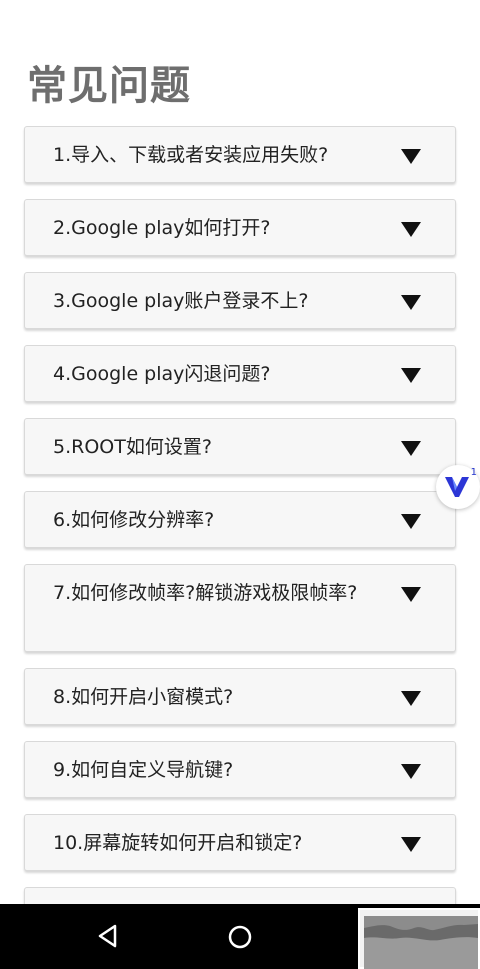  What do you see at coordinates (162, 228) in the screenshot?
I see `faq-question: 2.Google play如何打开?` at bounding box center [162, 228].